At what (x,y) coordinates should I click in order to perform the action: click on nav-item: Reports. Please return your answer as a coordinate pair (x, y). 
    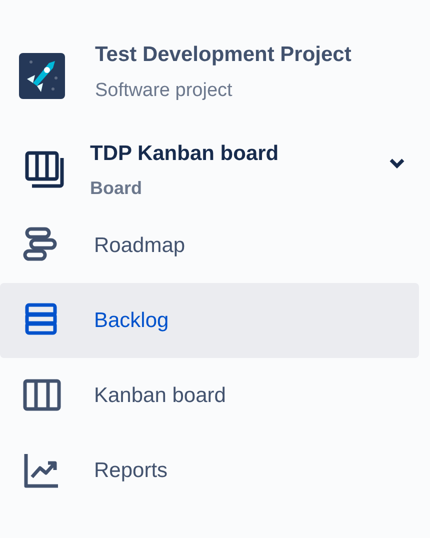
    Looking at the image, I should click on (209, 470).